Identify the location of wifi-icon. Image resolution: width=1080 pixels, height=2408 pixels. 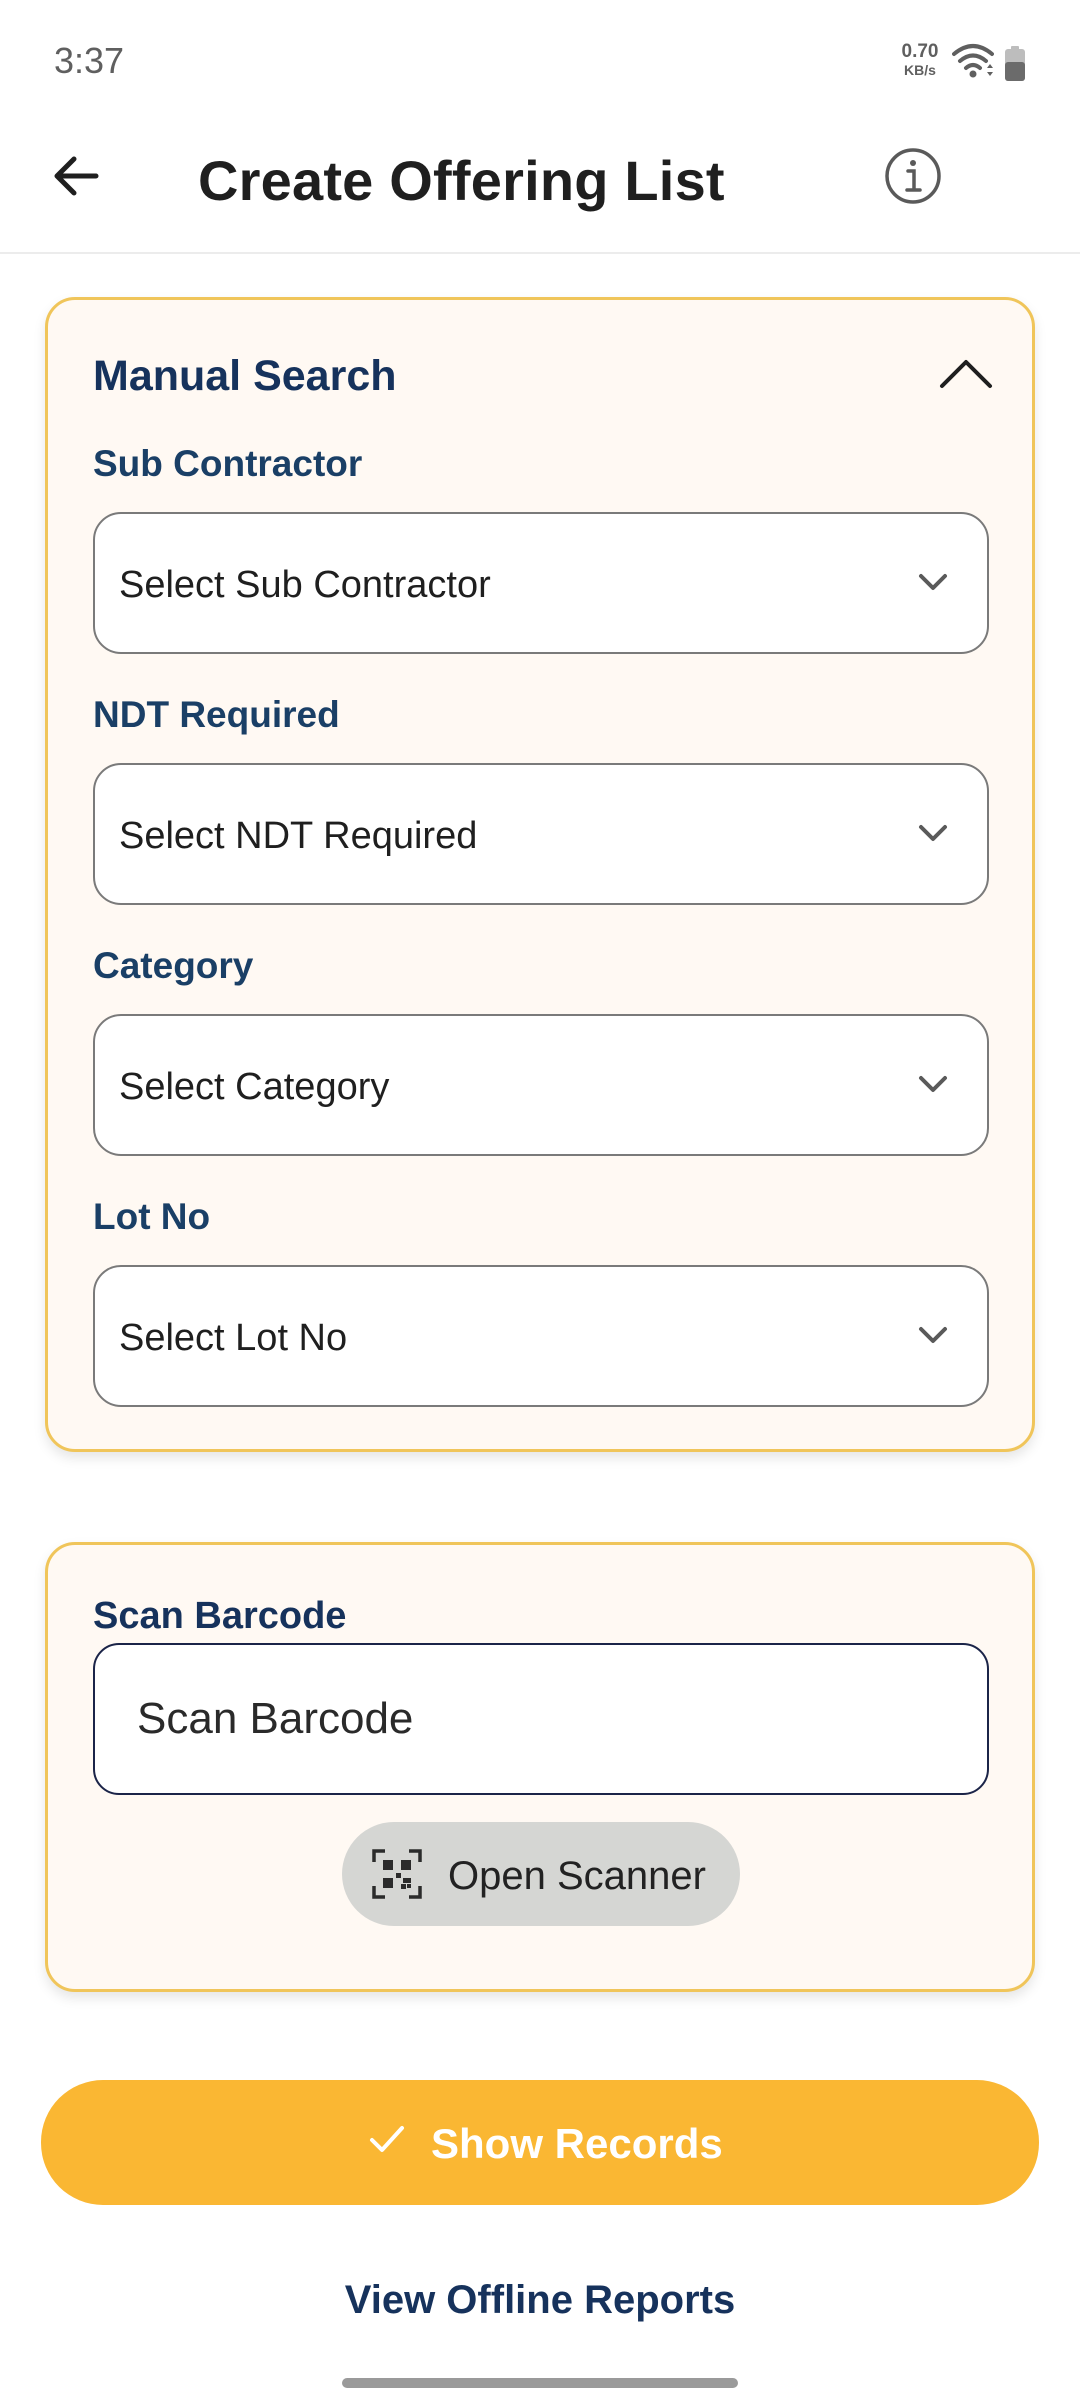
(973, 61).